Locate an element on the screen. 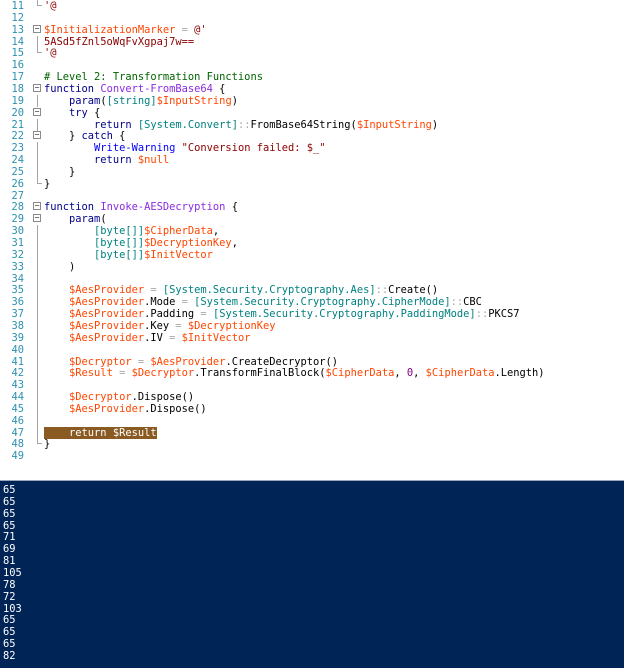 This screenshot has height=668, width=624. code-token: Write-Warning is located at coordinates (135, 148).